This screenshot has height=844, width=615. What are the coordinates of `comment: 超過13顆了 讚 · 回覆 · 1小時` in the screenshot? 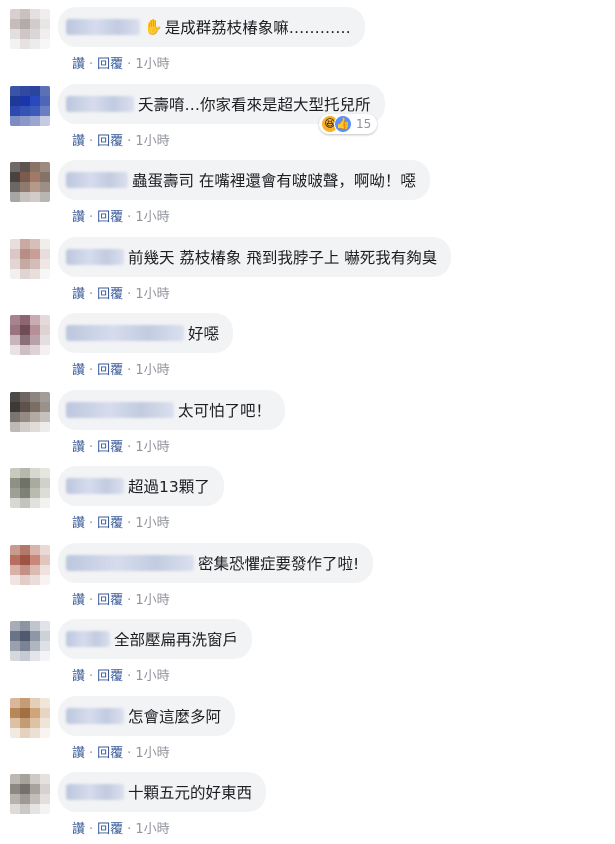 It's located at (307, 500).